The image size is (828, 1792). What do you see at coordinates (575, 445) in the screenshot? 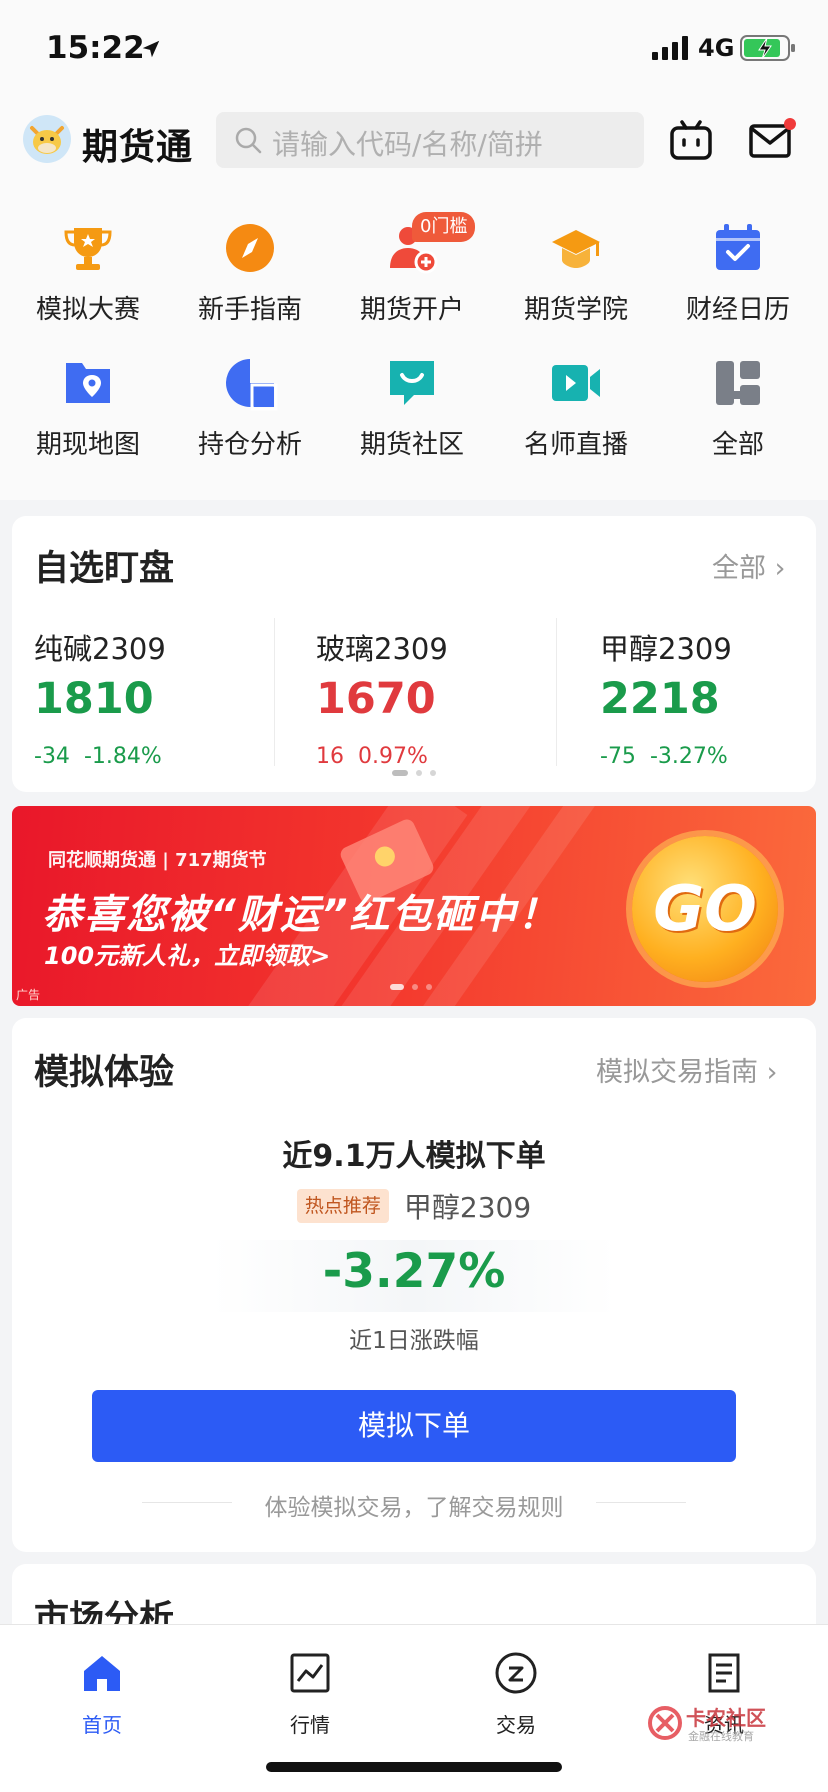
I see `shortcut-label: 名师直播` at bounding box center [575, 445].